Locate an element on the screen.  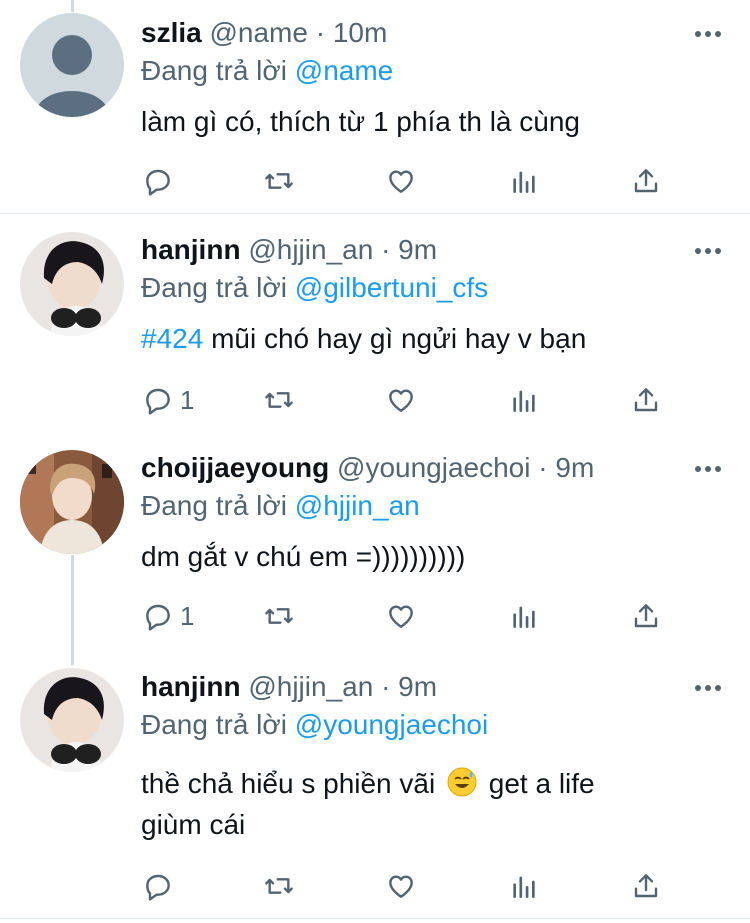
tweet-text: dm gắt v chú em =)))))))))) is located at coordinates (431, 556).